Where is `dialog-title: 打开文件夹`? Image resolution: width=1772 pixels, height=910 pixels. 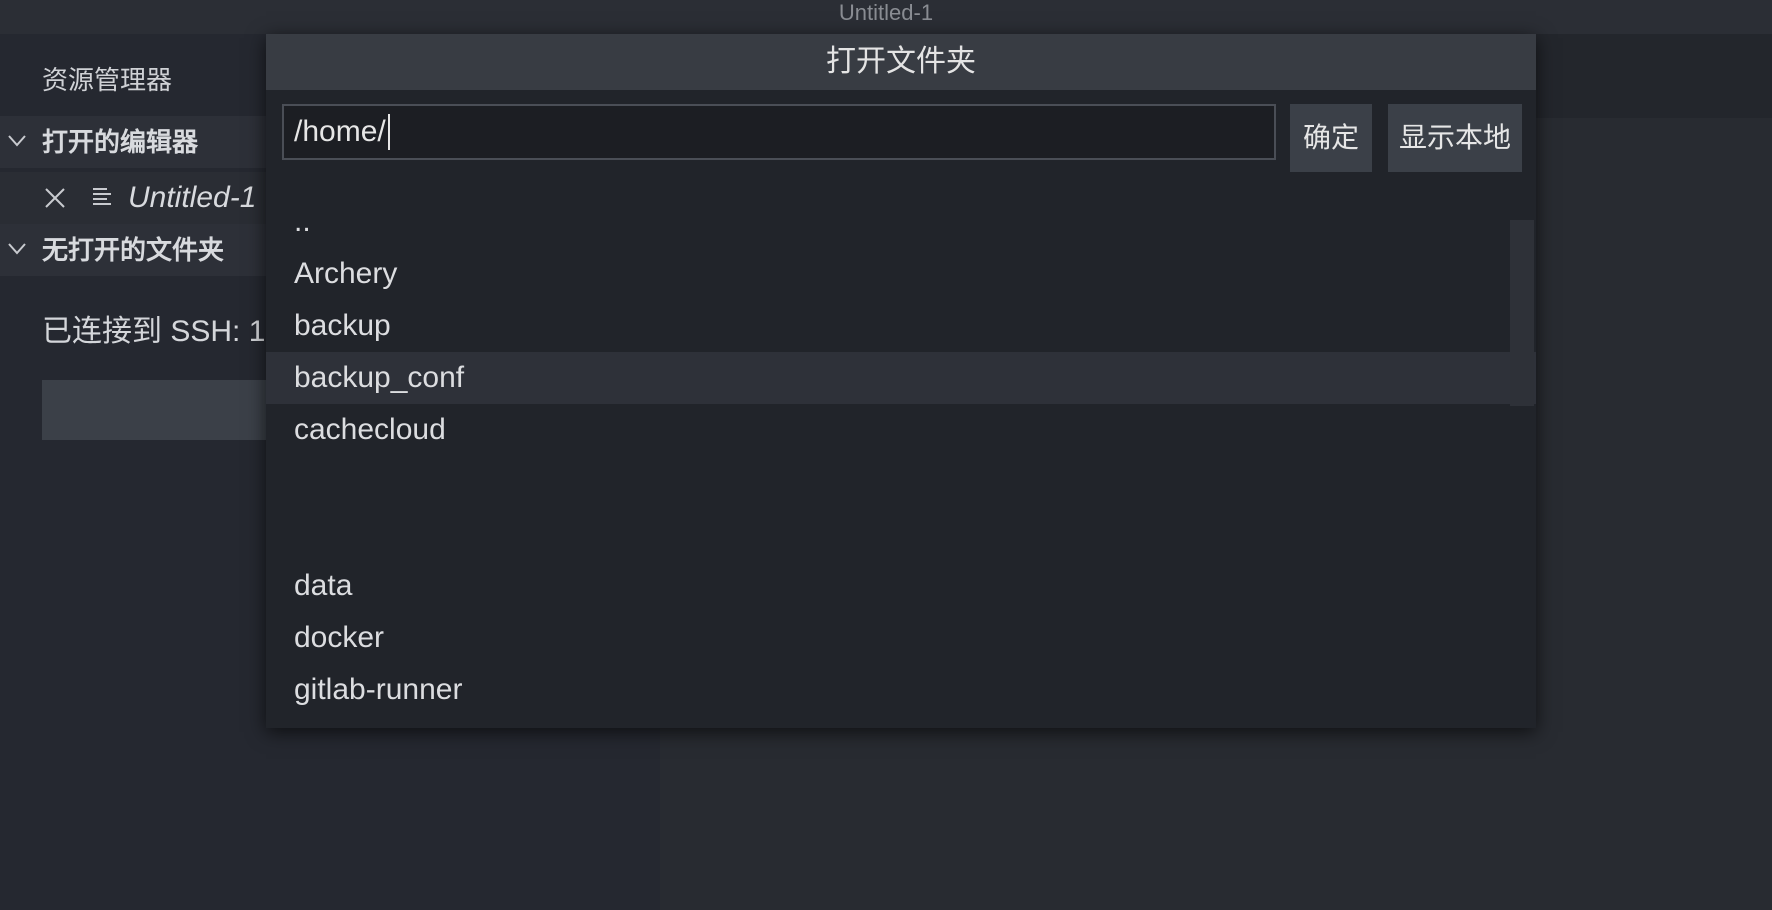
dialog-title: 打开文件夹 is located at coordinates (901, 62).